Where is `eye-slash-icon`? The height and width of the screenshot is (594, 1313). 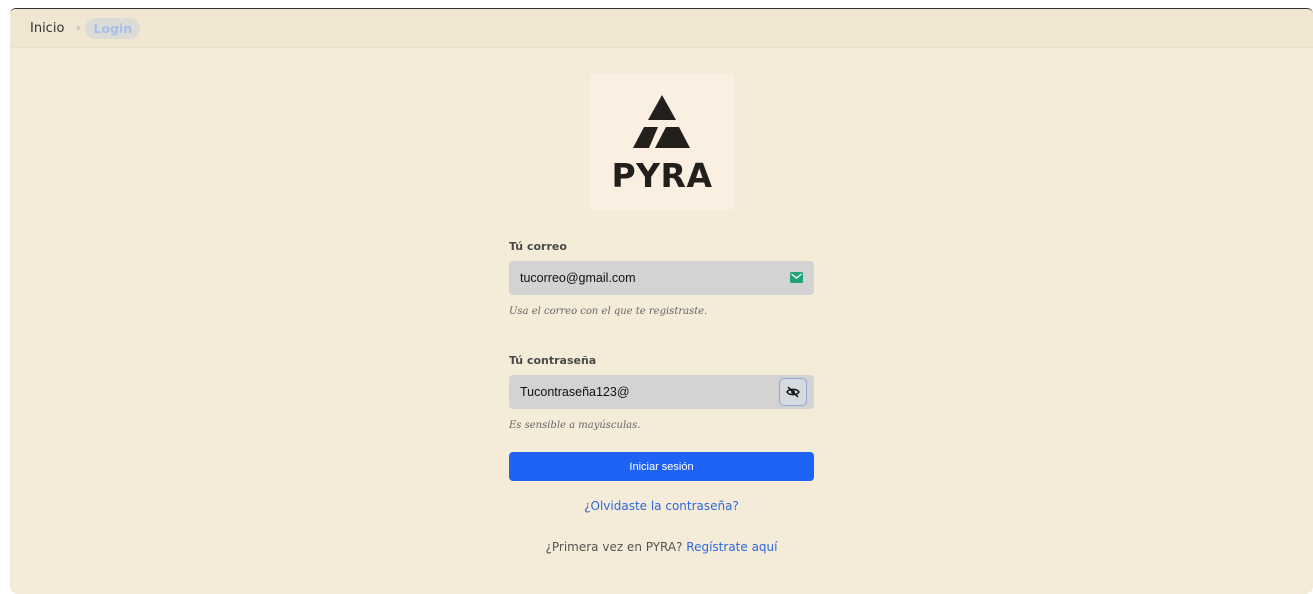 eye-slash-icon is located at coordinates (793, 392).